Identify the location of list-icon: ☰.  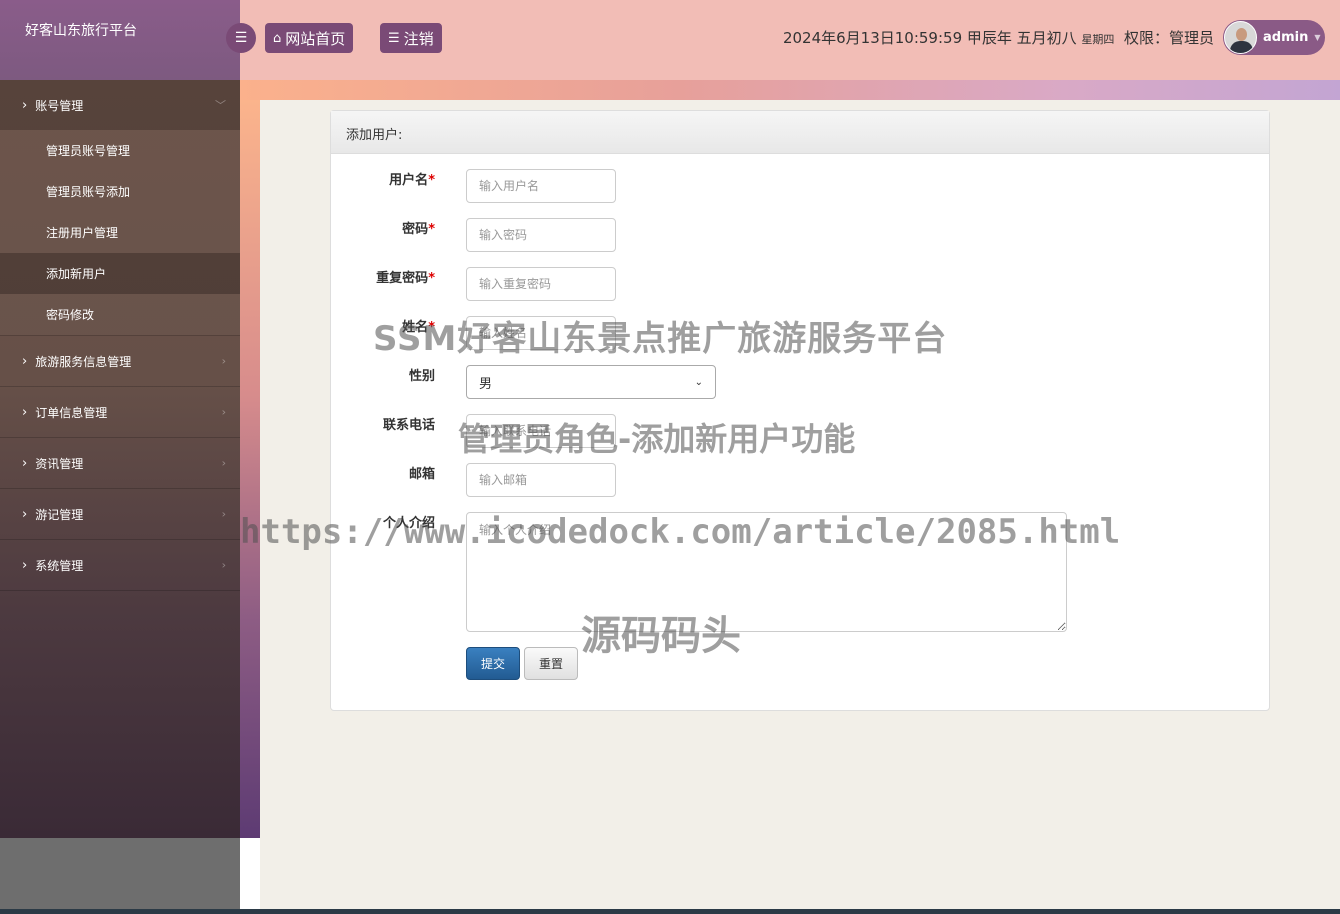
(394, 38).